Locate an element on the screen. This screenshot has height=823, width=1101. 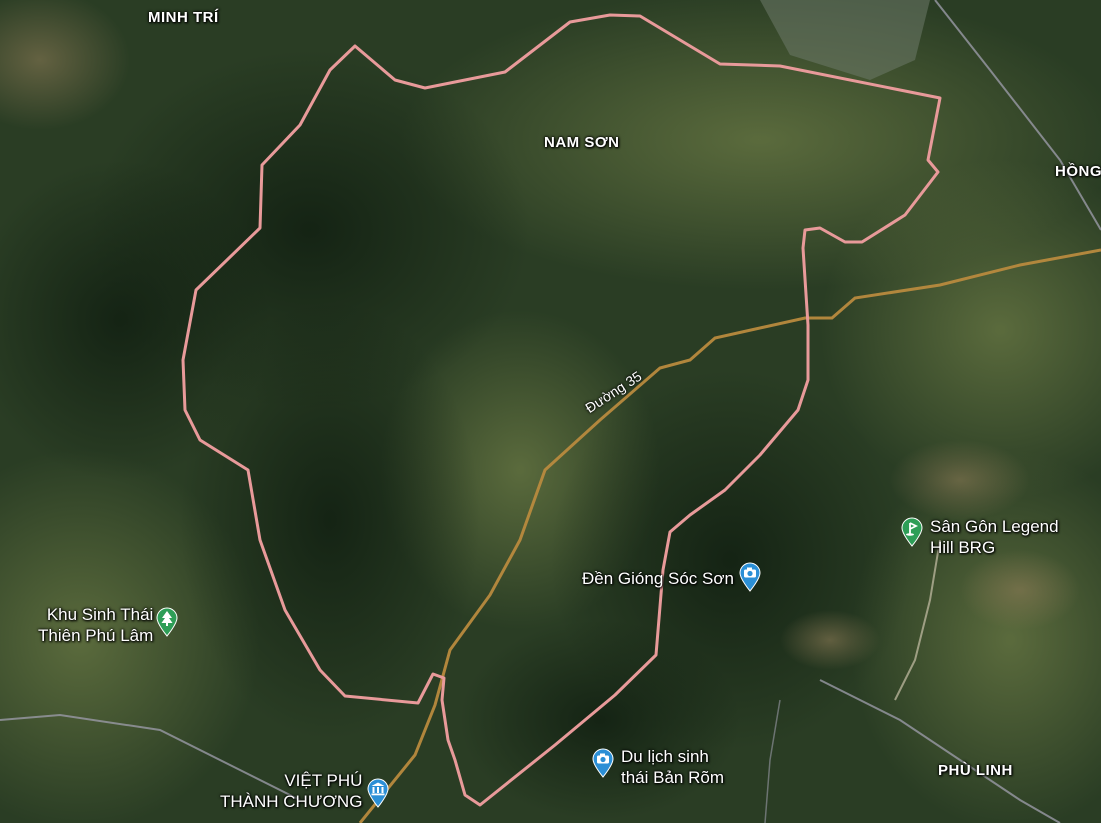
poi-du-lich-sinh-thai: Du lịch sinh thái Bản Rõm is located at coordinates (657, 763).